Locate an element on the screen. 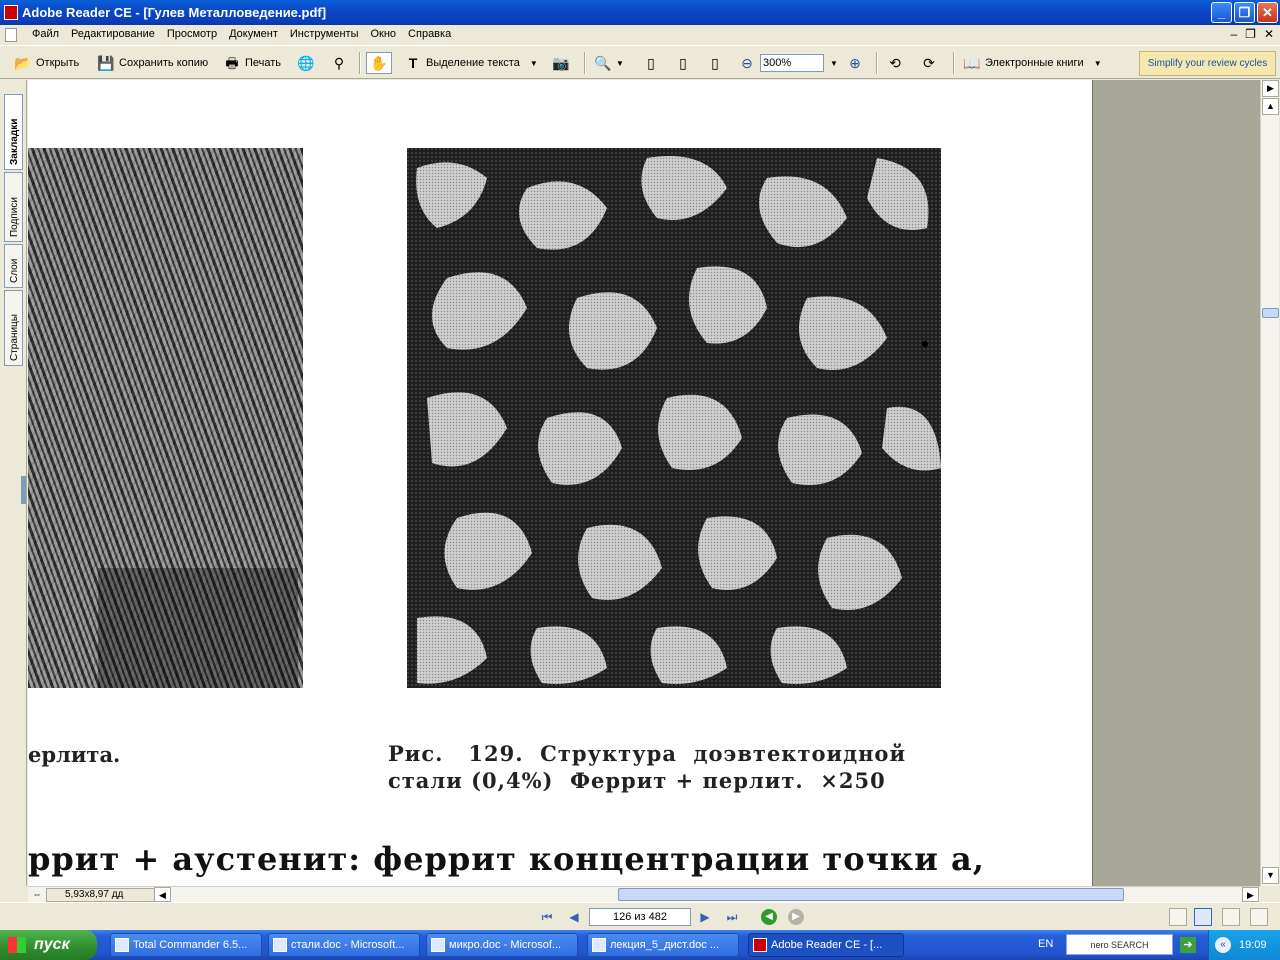  rotate-ccw-button: ⟲ is located at coordinates (895, 63).